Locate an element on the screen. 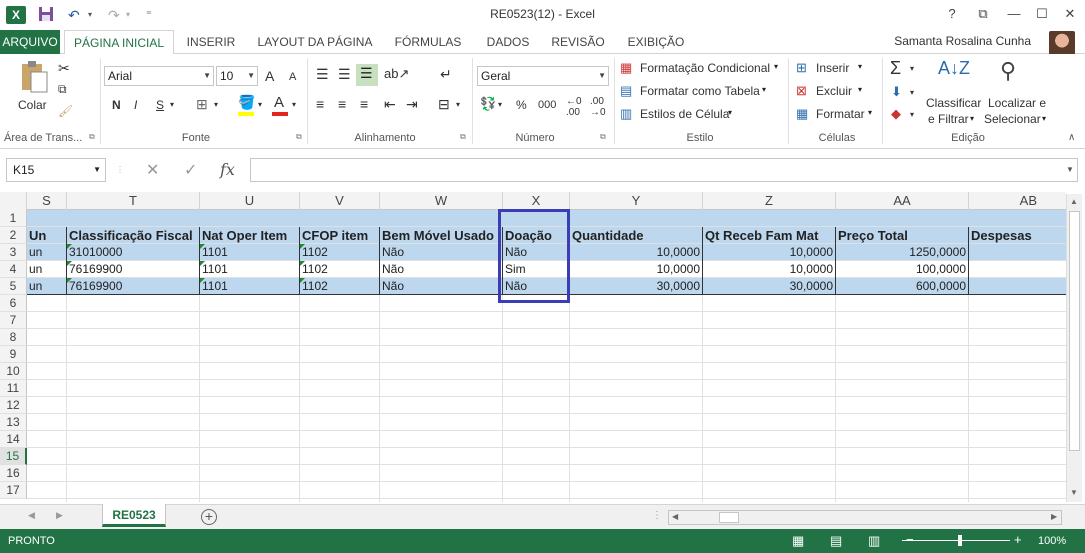  borders-icon: ⊞ is located at coordinates (202, 104).